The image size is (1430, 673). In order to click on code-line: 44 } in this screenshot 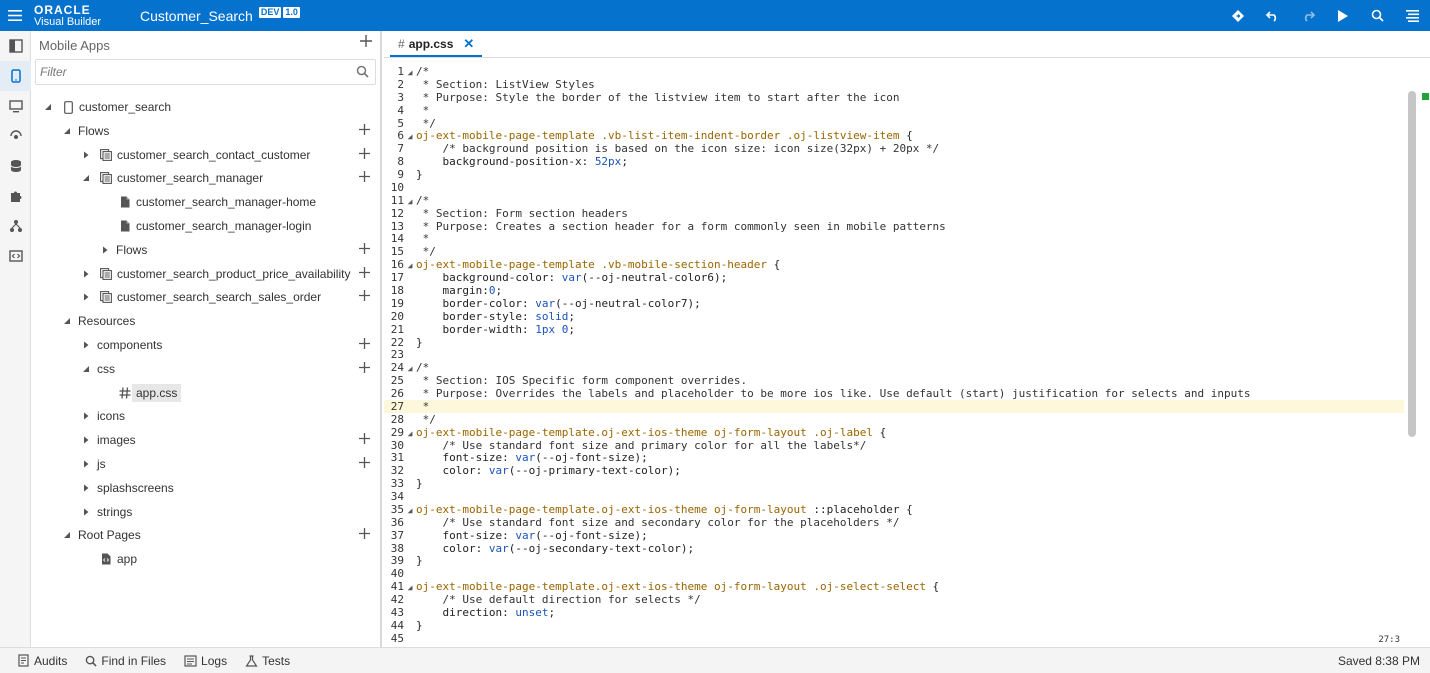, I will do `click(894, 625)`.